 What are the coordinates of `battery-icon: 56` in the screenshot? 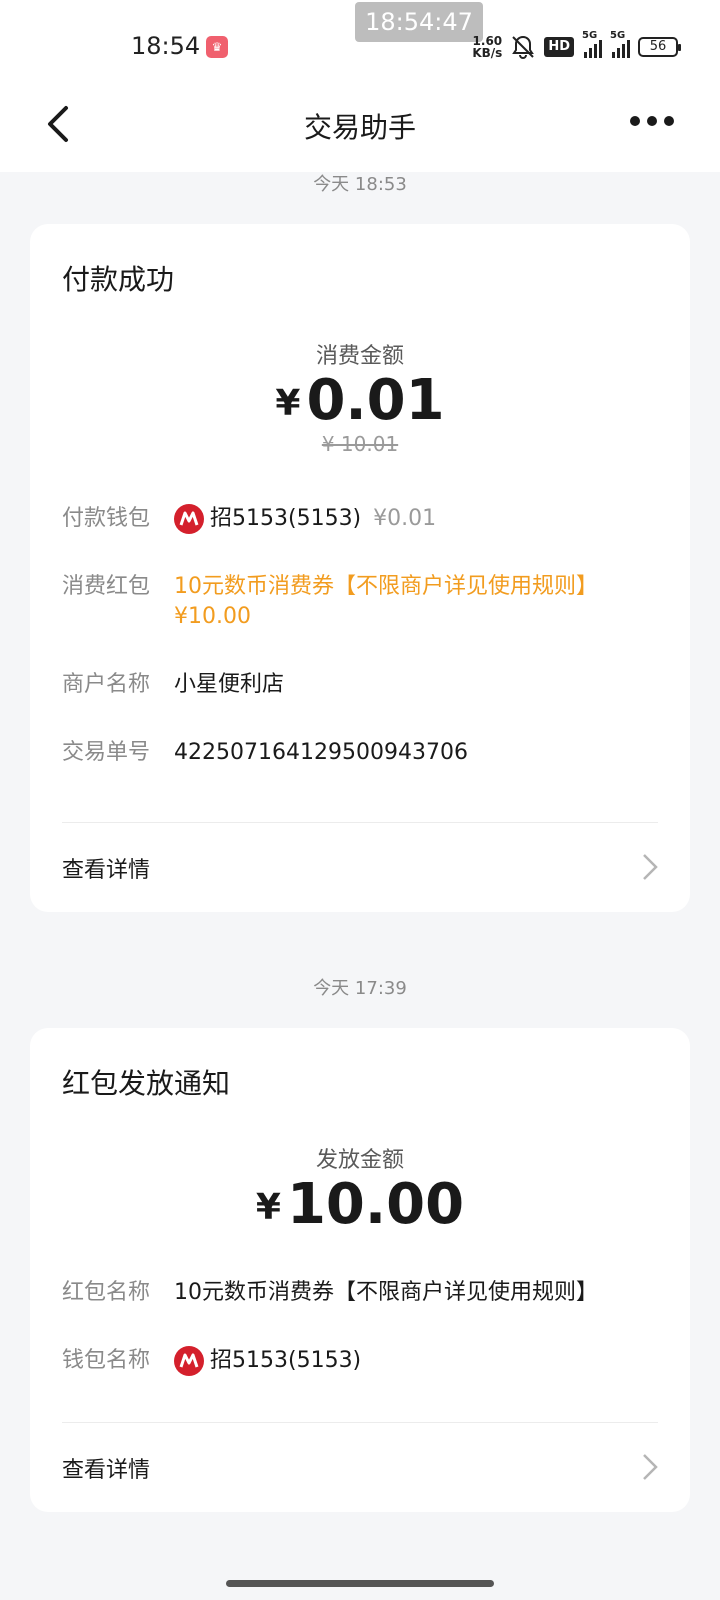 It's located at (659, 47).